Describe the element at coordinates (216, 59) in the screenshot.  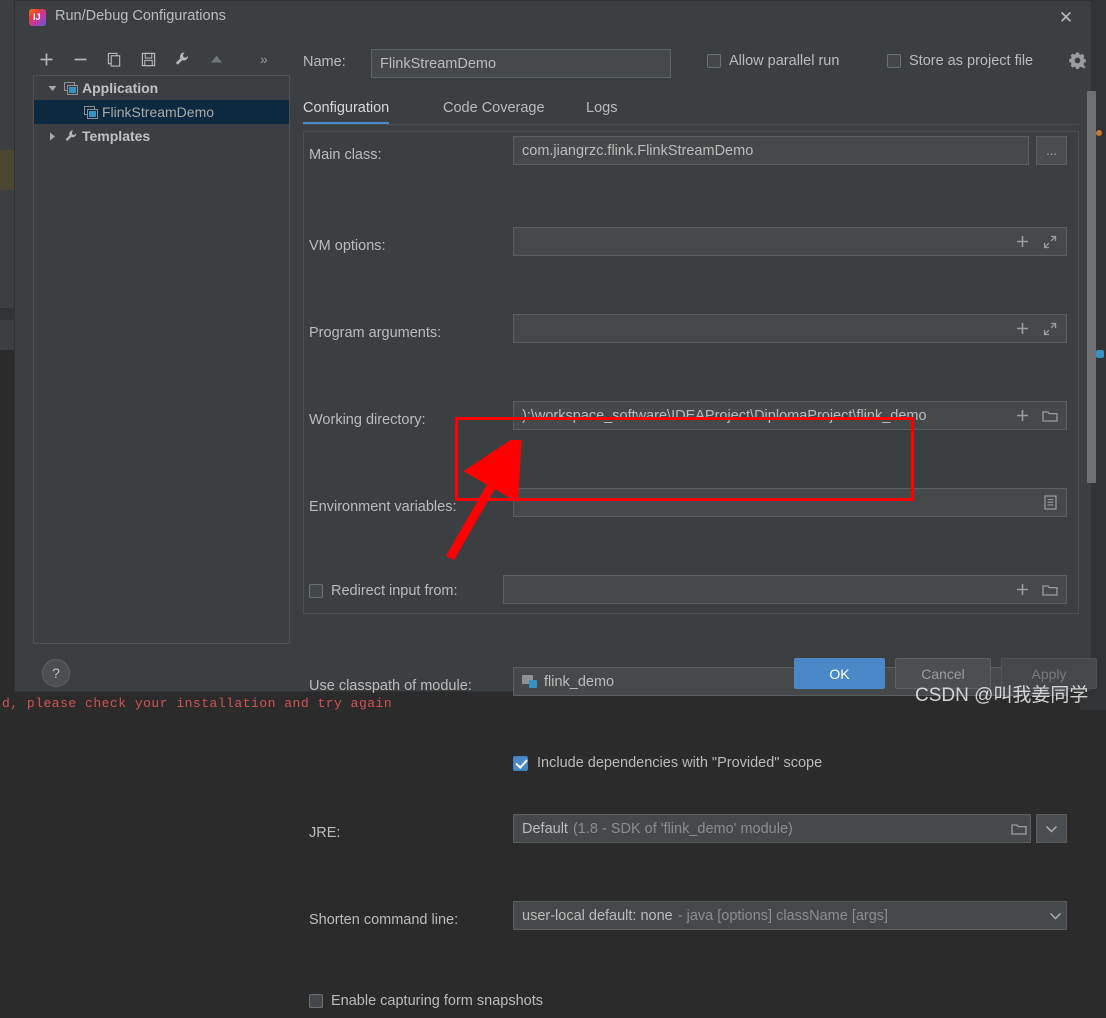
I see `move-up-icon` at that location.